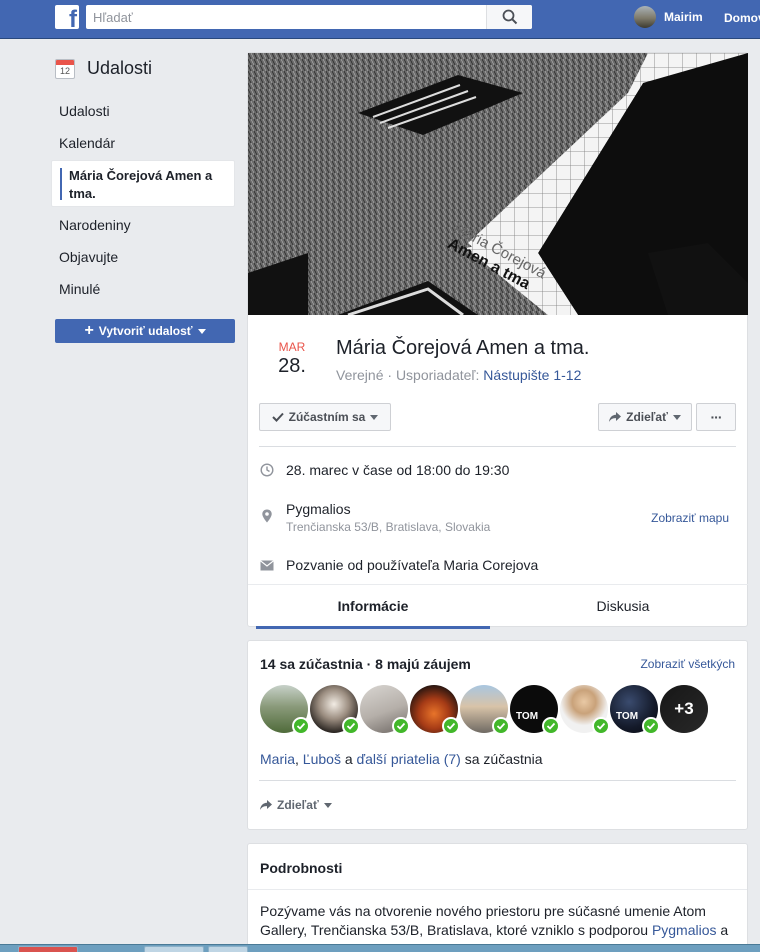  I want to click on event-date-badge: MAR 28., so click(292, 359).